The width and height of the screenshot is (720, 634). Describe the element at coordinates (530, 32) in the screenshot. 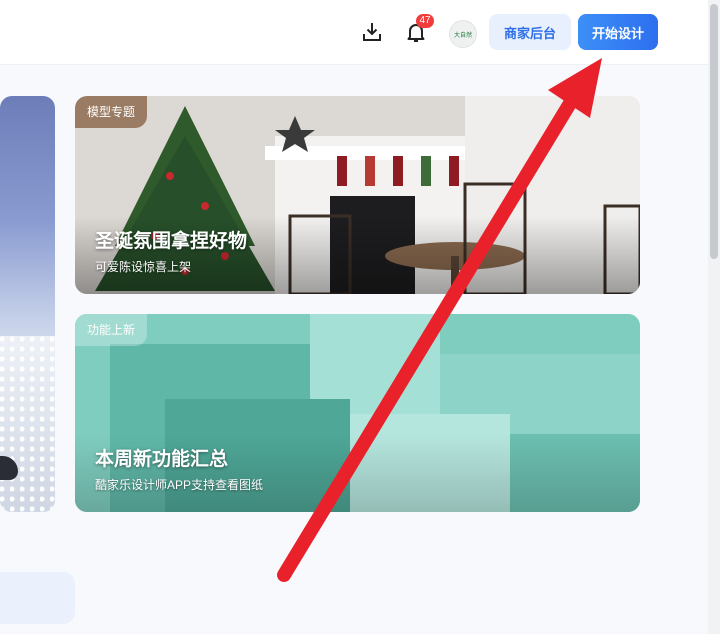

I see `merchant-backend-button: 商家后台` at that location.